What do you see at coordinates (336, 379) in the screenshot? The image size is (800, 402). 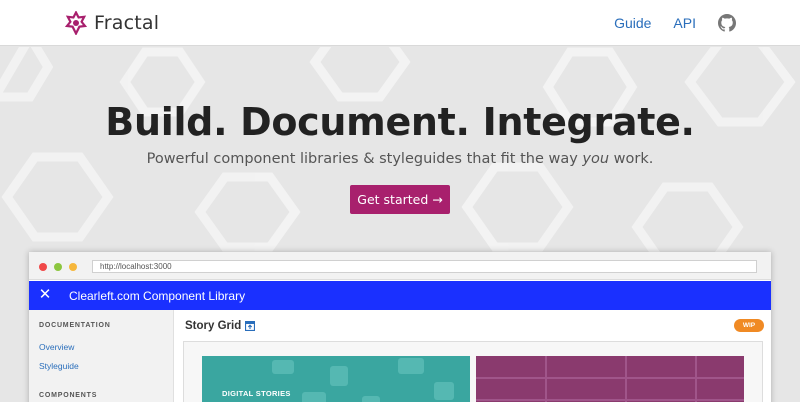 I see `story-card: DIGITAL STORIES` at bounding box center [336, 379].